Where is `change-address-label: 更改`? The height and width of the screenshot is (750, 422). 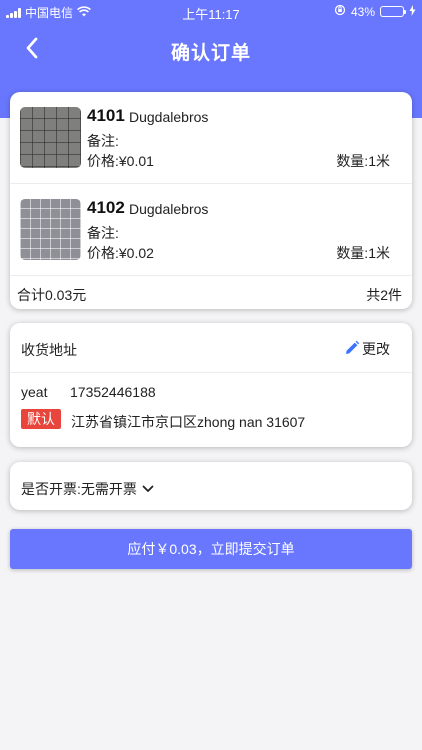
change-address-label: 更改 is located at coordinates (376, 349).